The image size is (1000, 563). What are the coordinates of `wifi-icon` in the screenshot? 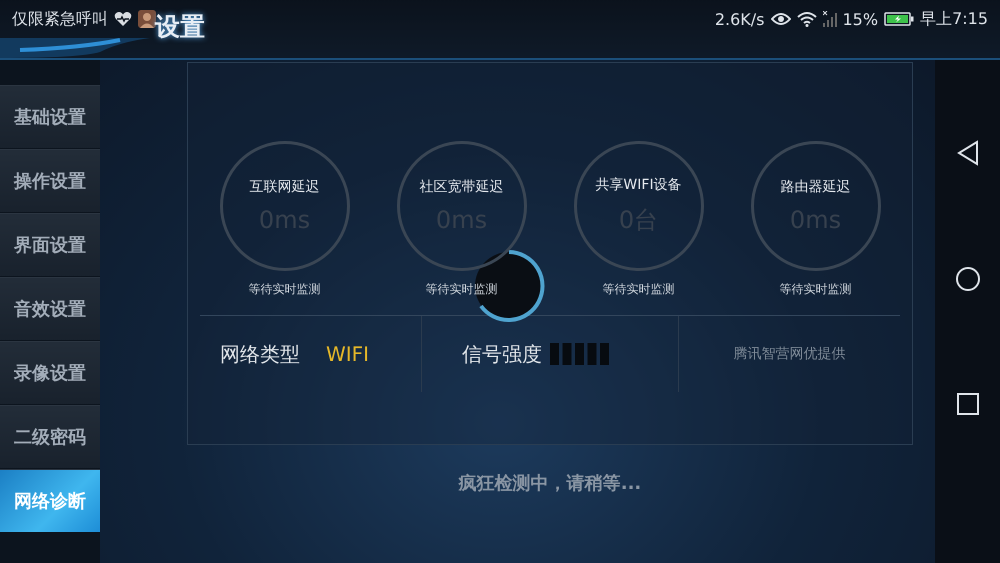 It's located at (806, 19).